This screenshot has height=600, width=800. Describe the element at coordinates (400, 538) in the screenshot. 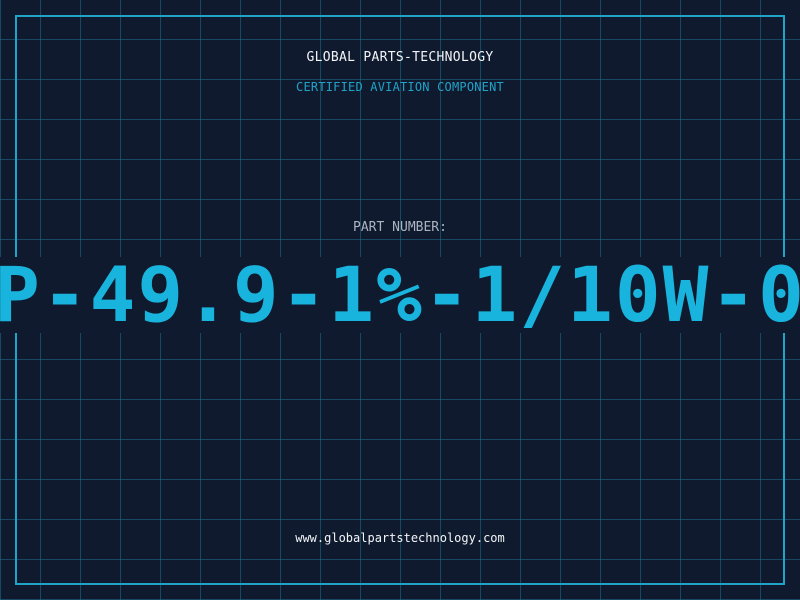

I see `website-url: www.globalpartstechnology.com` at that location.